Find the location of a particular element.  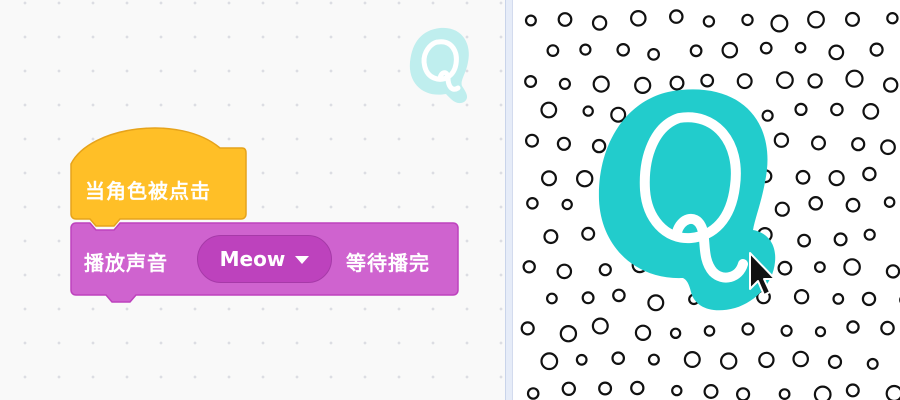

caret-down-icon is located at coordinates (302, 260).